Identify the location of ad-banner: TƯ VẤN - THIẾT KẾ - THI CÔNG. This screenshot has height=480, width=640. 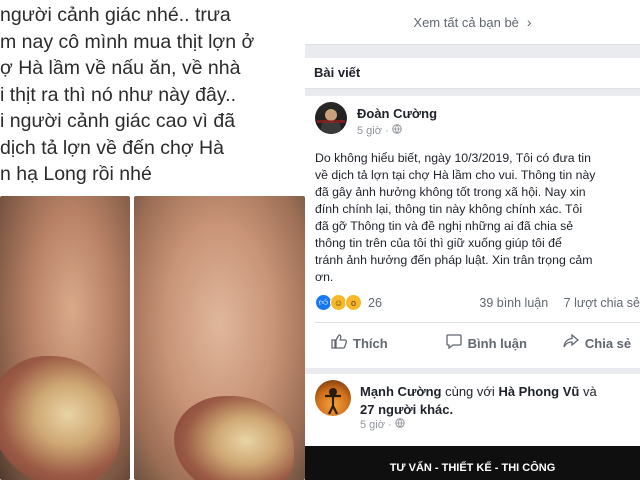
(472, 463).